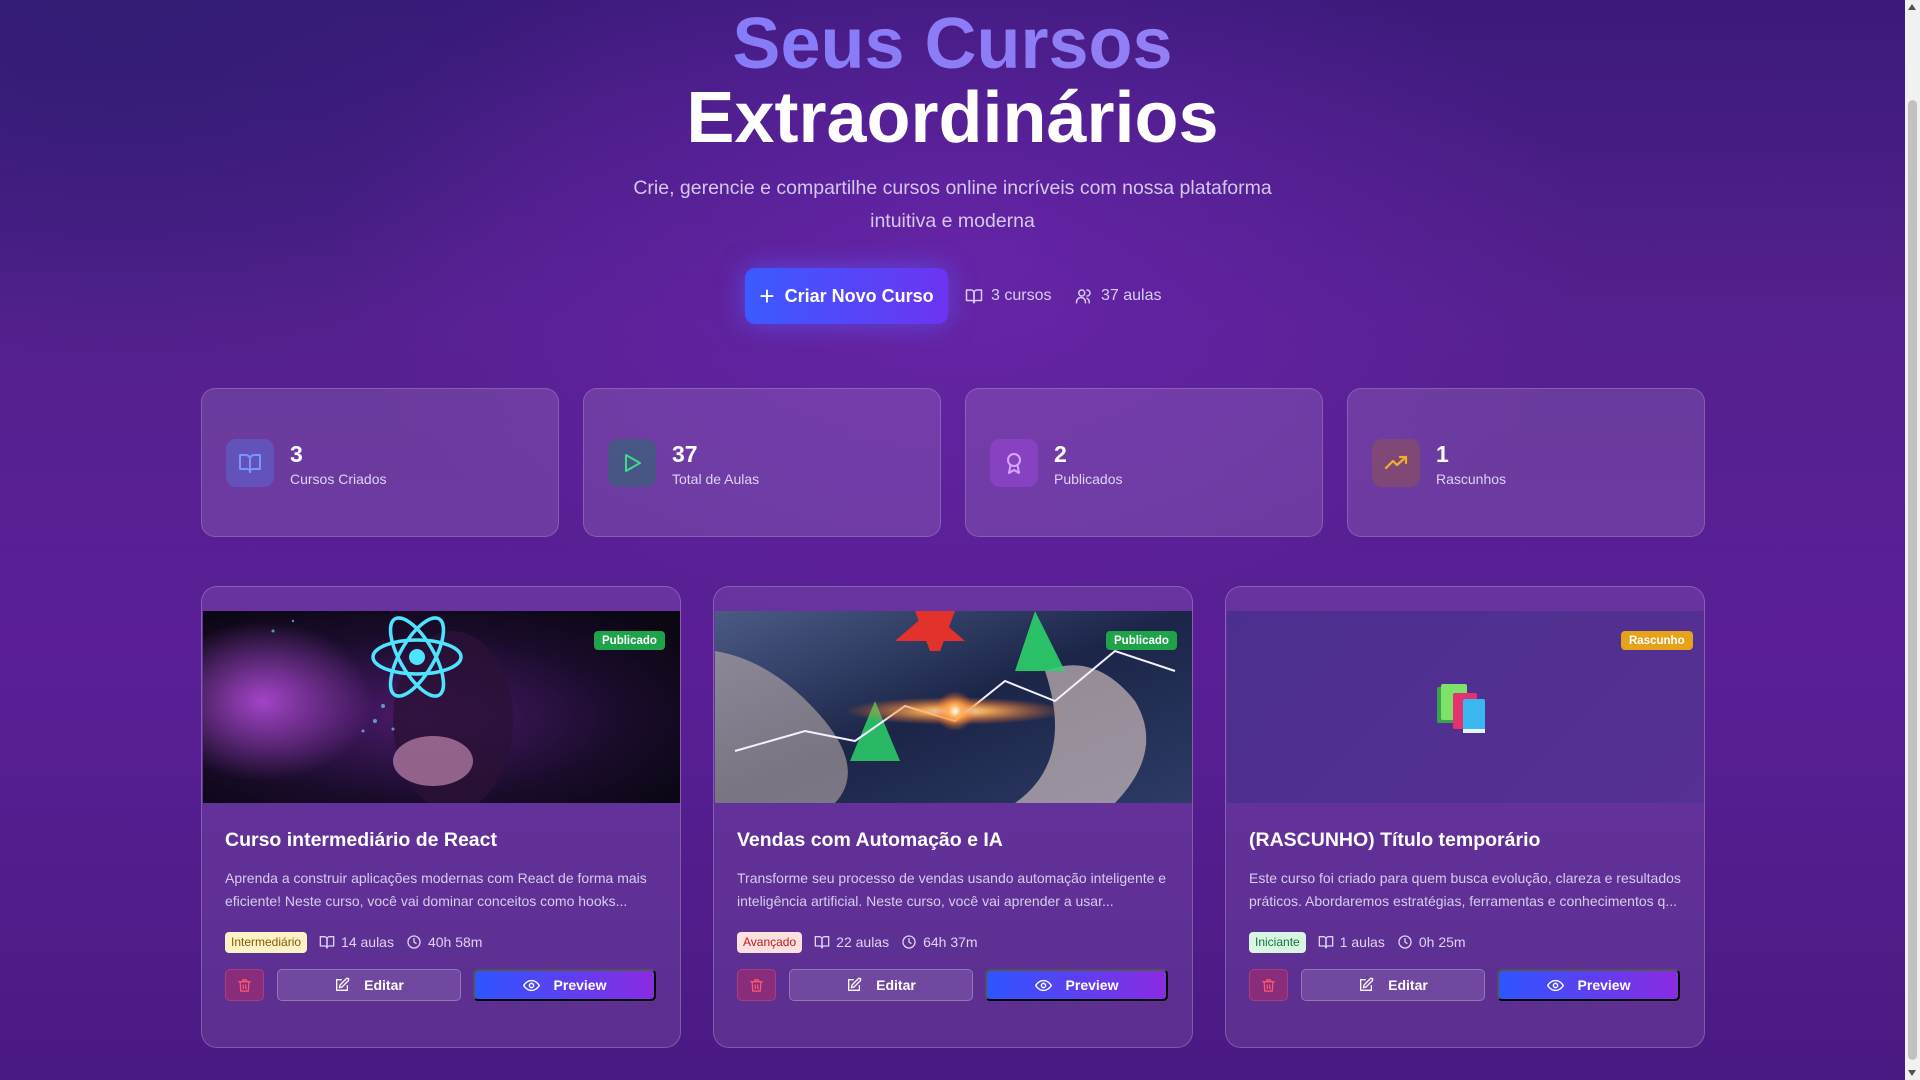 The height and width of the screenshot is (1080, 1920). I want to click on duration-chip: 40h 58m, so click(444, 942).